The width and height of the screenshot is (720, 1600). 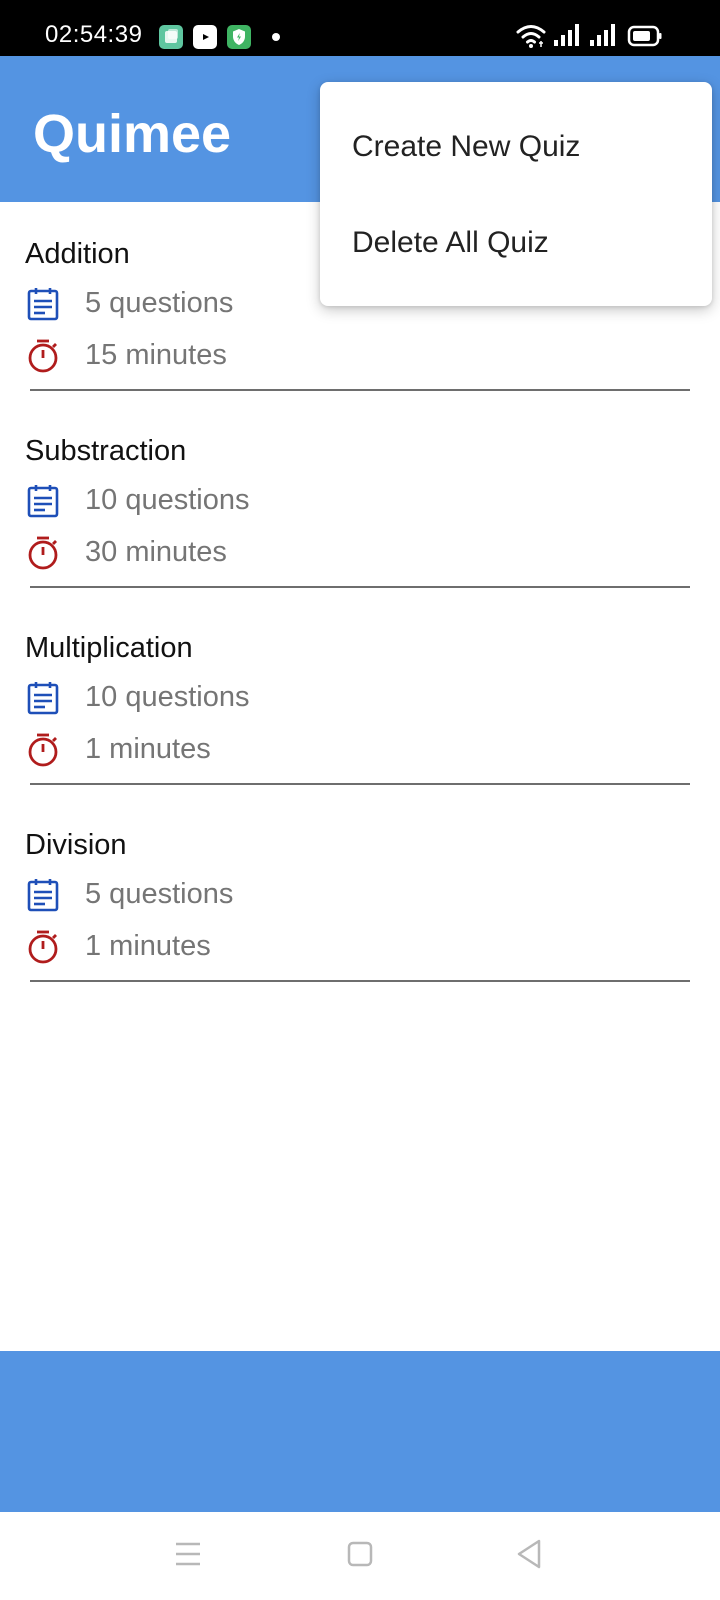 I want to click on duration-row: 15 minutes, so click(x=325, y=356).